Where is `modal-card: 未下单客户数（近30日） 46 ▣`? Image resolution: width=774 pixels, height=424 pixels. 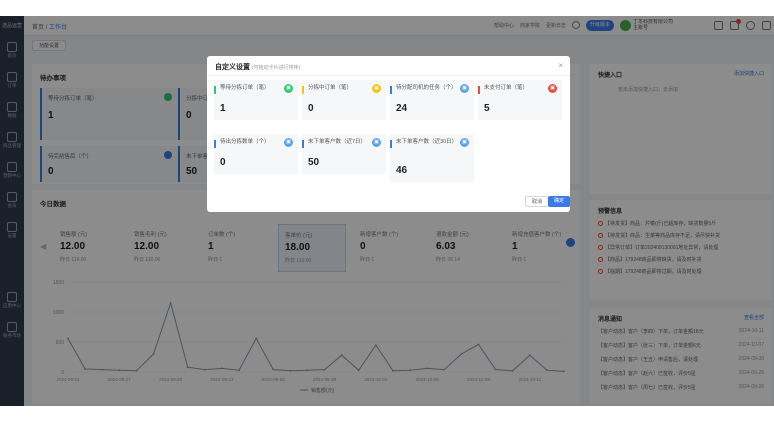 modal-card: 未下单客户数（近30日） 46 ▣ is located at coordinates (432, 158).